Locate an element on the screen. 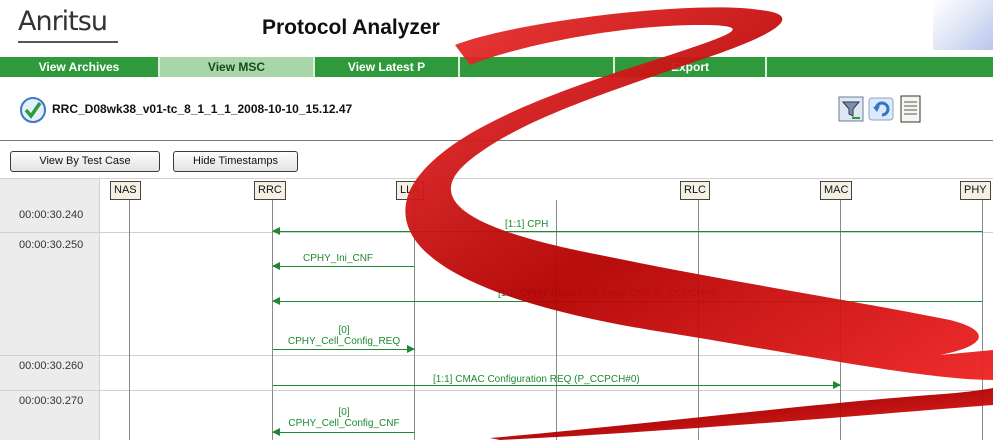 This screenshot has width=993, height=440. logo-underline is located at coordinates (68, 42).